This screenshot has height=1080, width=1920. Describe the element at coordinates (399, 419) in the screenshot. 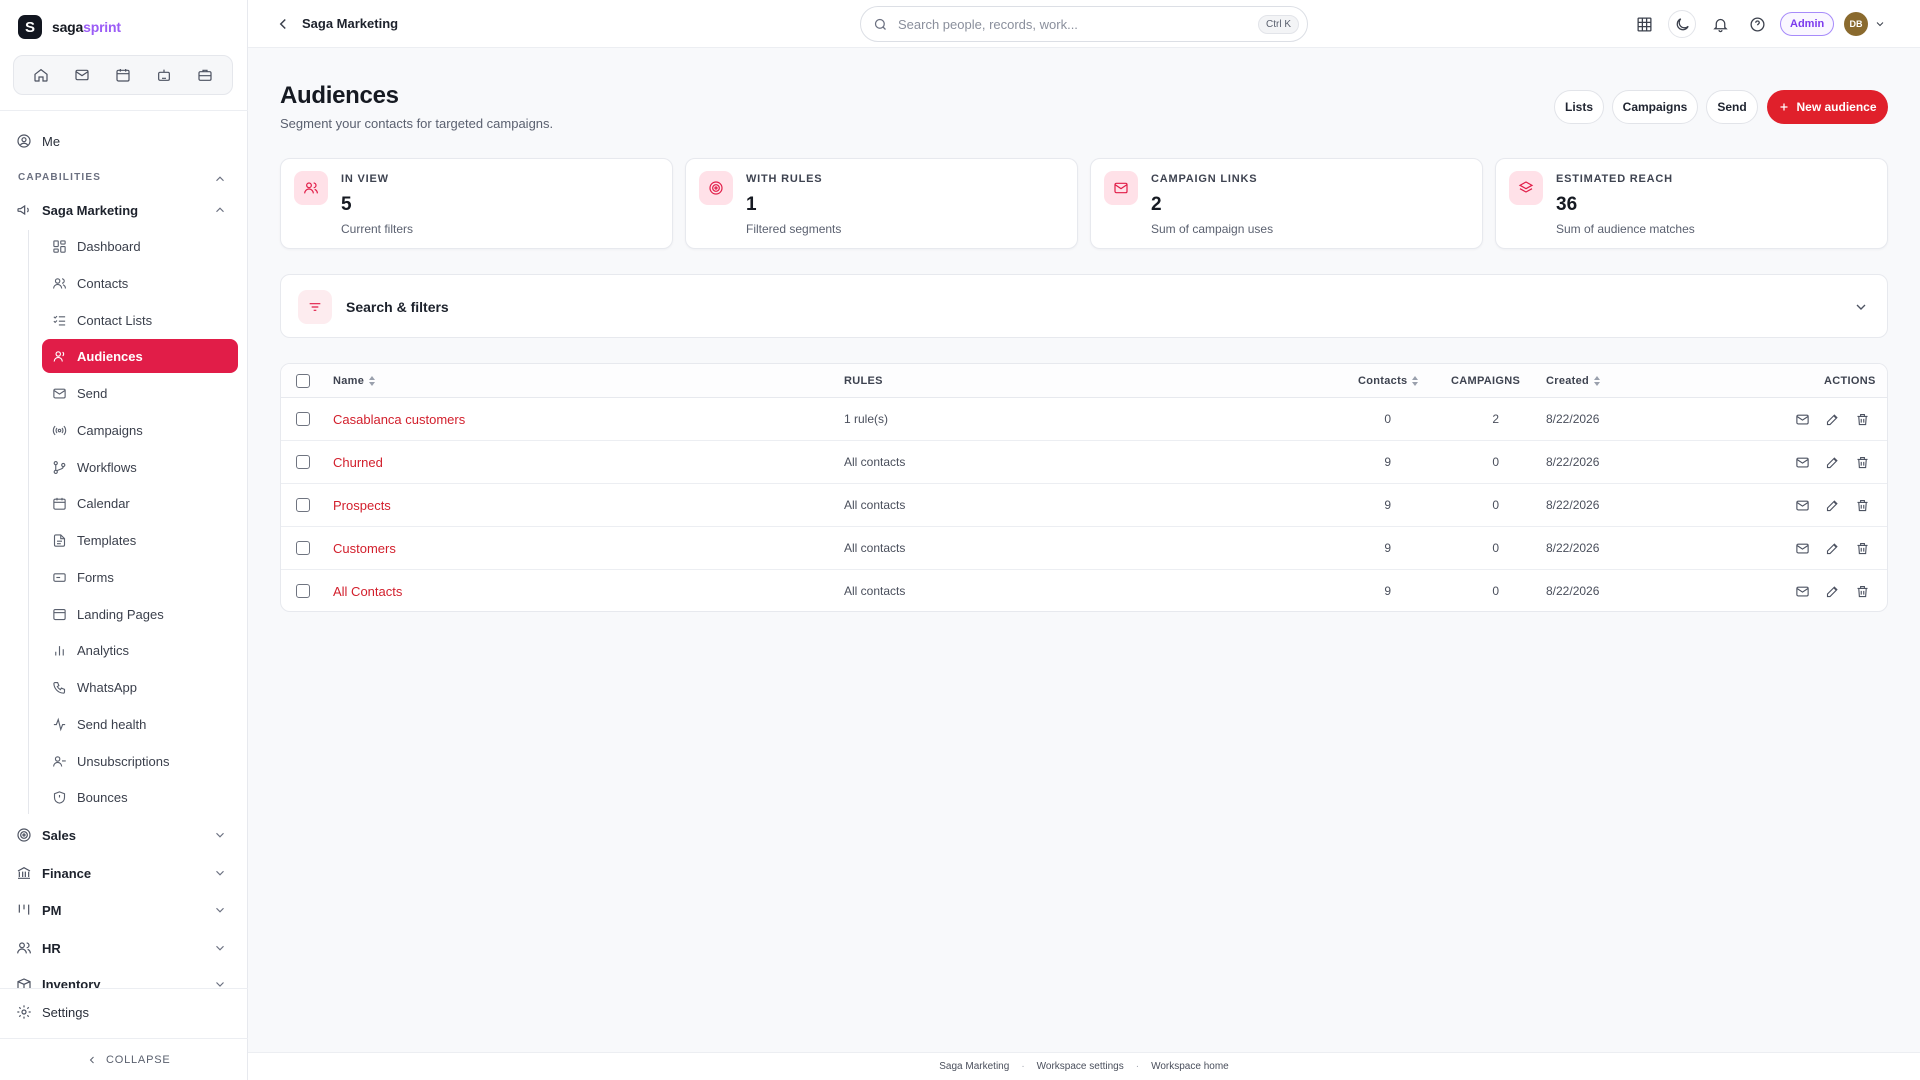

I see `audience-name-link: Casablanca customers` at that location.